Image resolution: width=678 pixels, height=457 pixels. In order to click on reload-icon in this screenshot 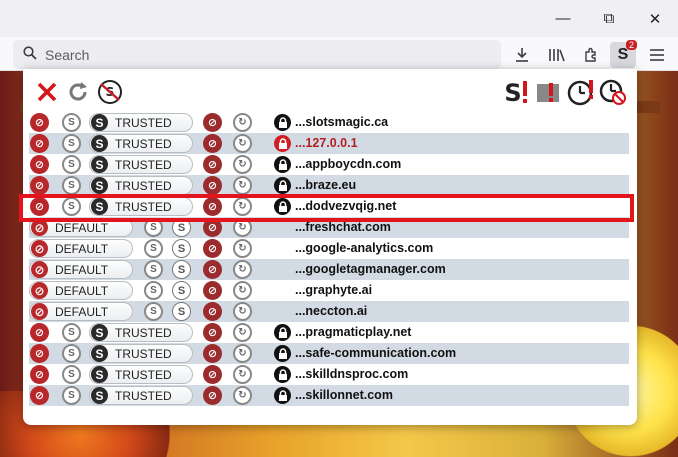, I will do `click(78, 92)`.